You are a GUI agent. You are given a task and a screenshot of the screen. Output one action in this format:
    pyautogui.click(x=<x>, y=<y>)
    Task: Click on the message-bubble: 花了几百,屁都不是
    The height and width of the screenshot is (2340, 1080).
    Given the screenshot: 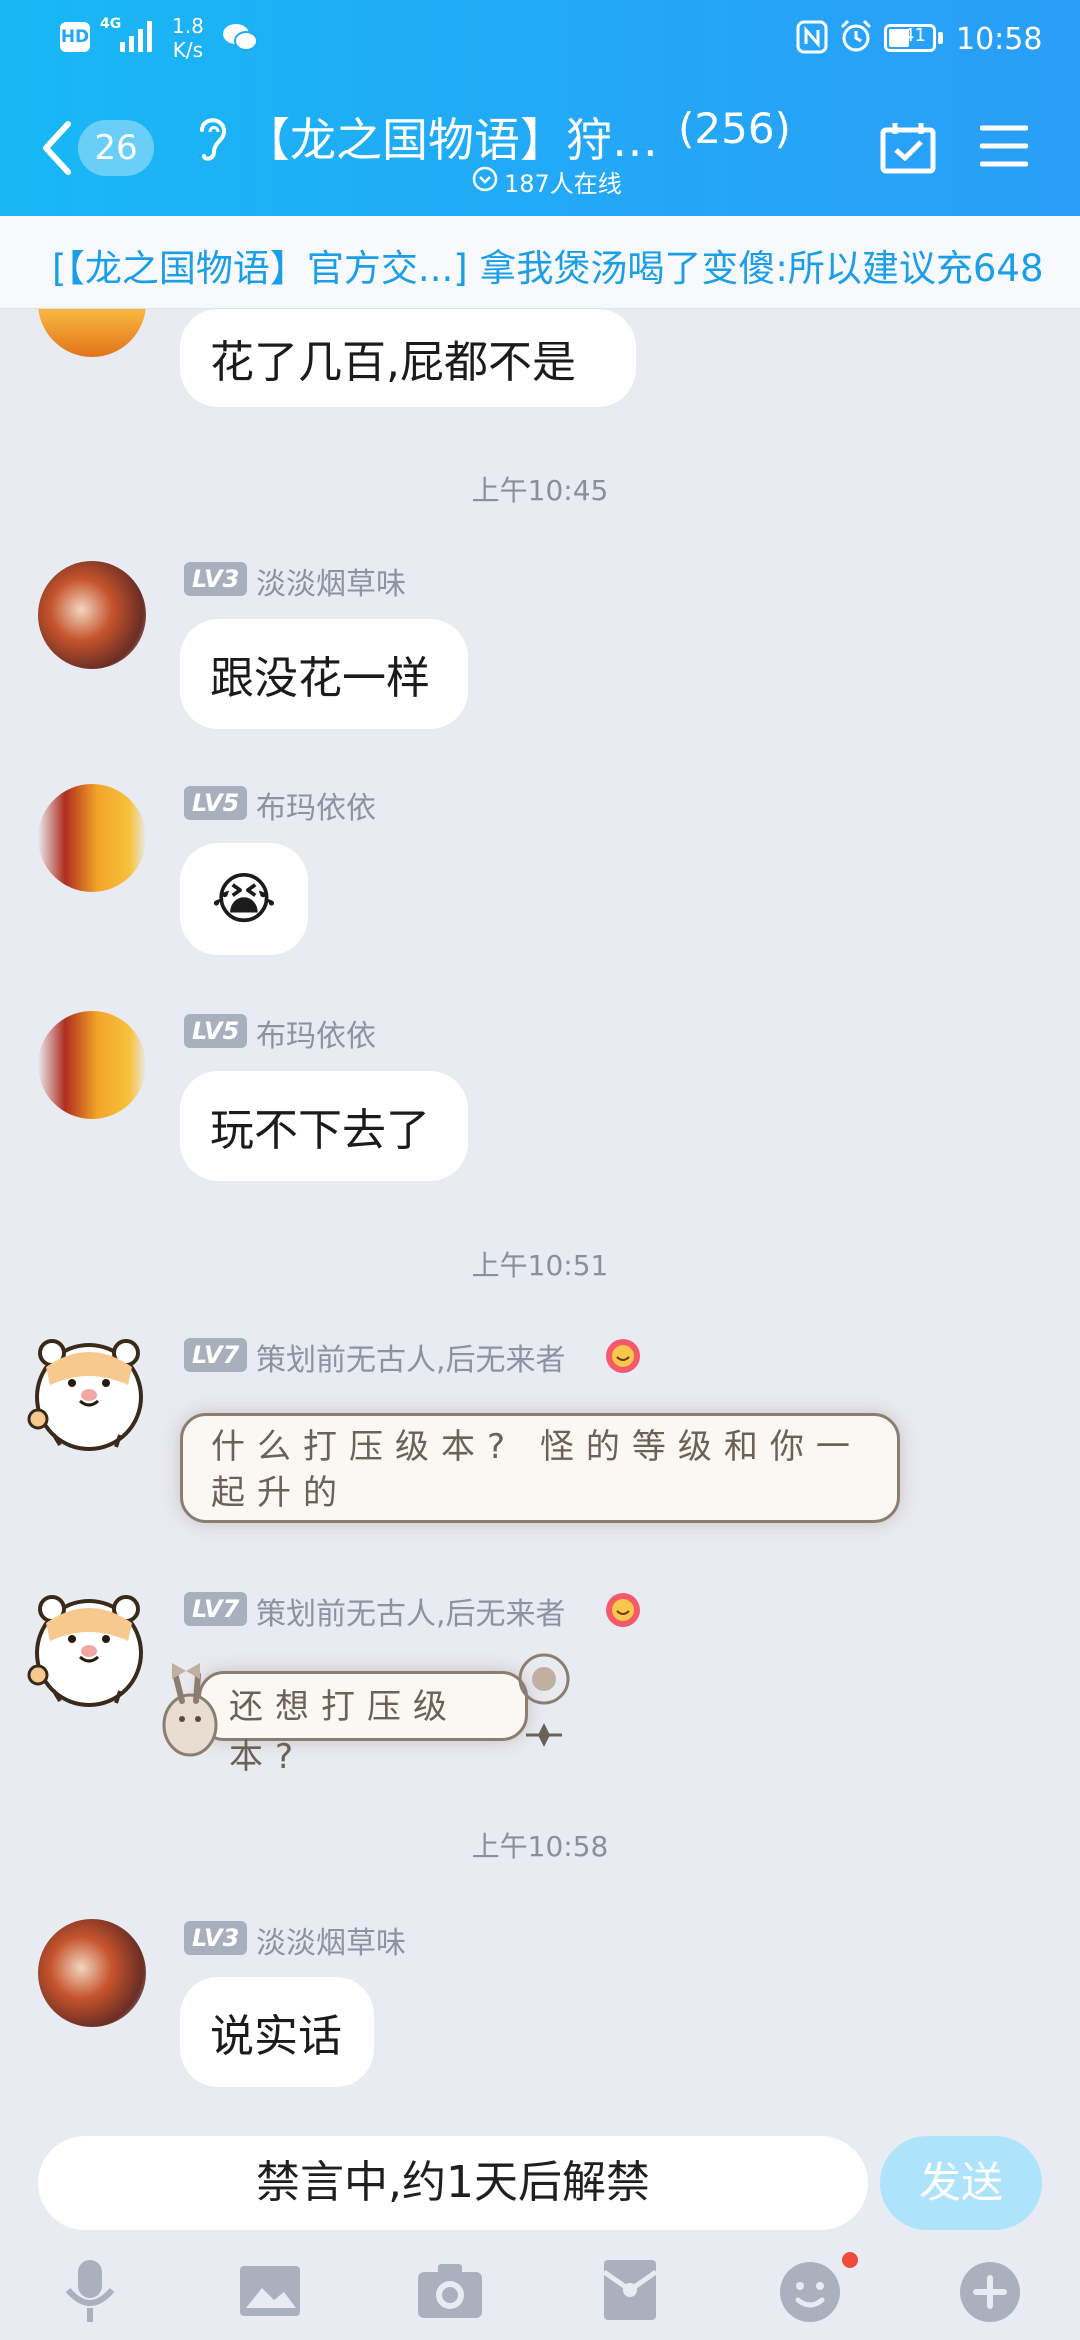 What is the action you would take?
    pyautogui.click(x=408, y=358)
    